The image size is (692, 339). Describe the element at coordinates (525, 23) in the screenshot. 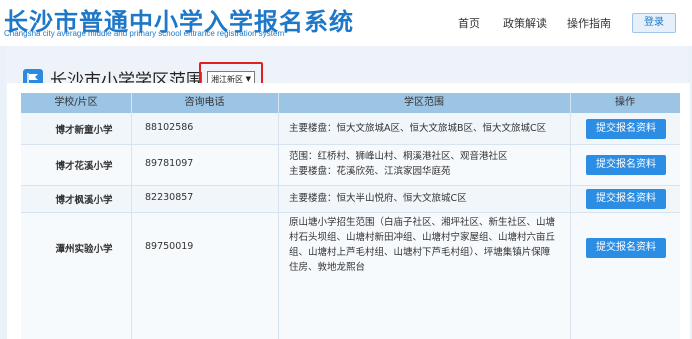

I see `nav-policy-link: 政策解读` at that location.